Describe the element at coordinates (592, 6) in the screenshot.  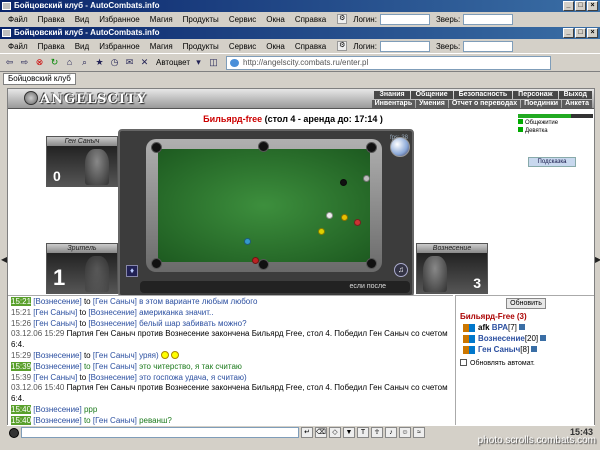
I see `close-button: ×` at that location.